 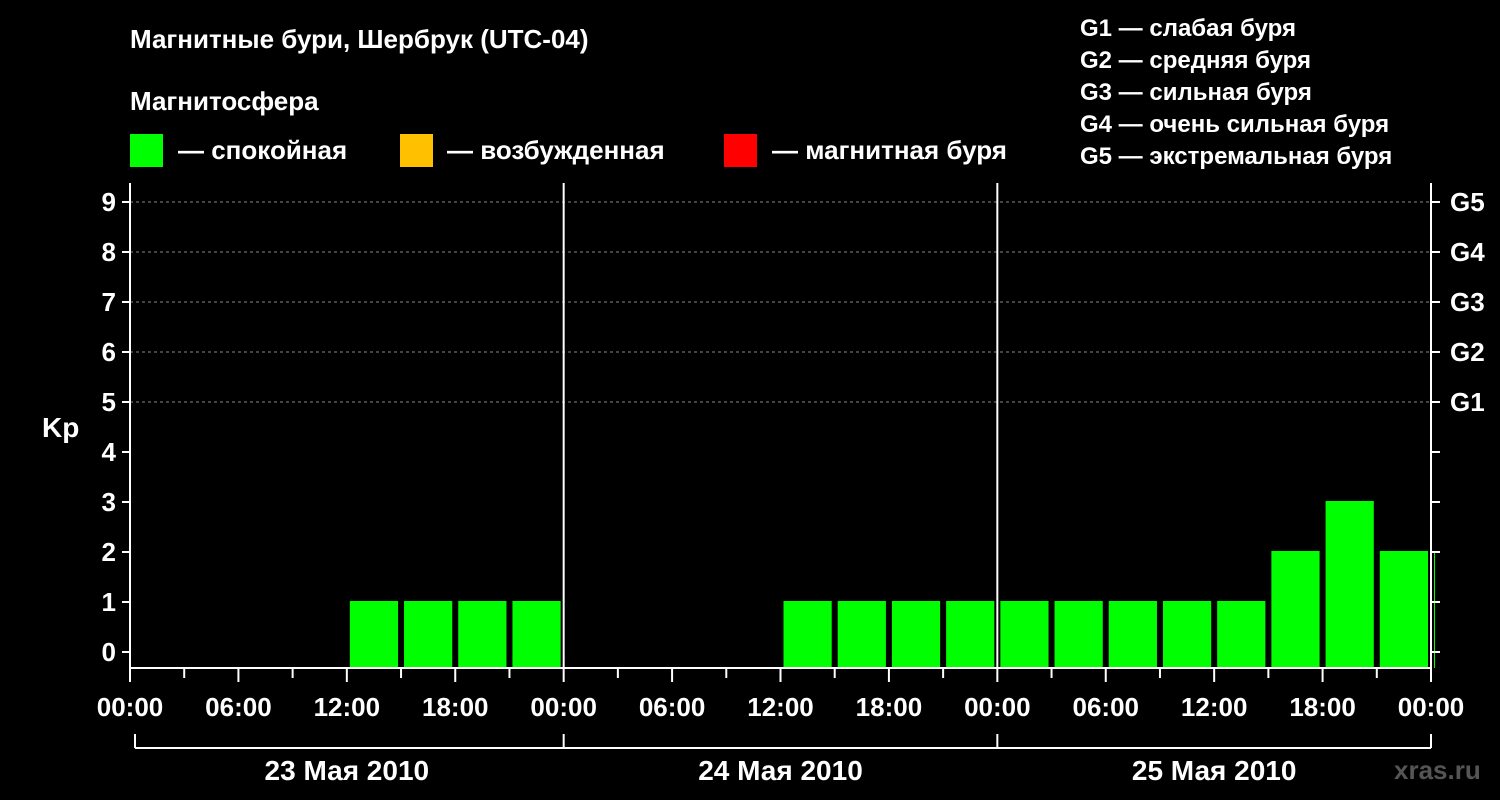 What do you see at coordinates (347, 770) in the screenshot?
I see `day-label: 23 Мая 2010` at bounding box center [347, 770].